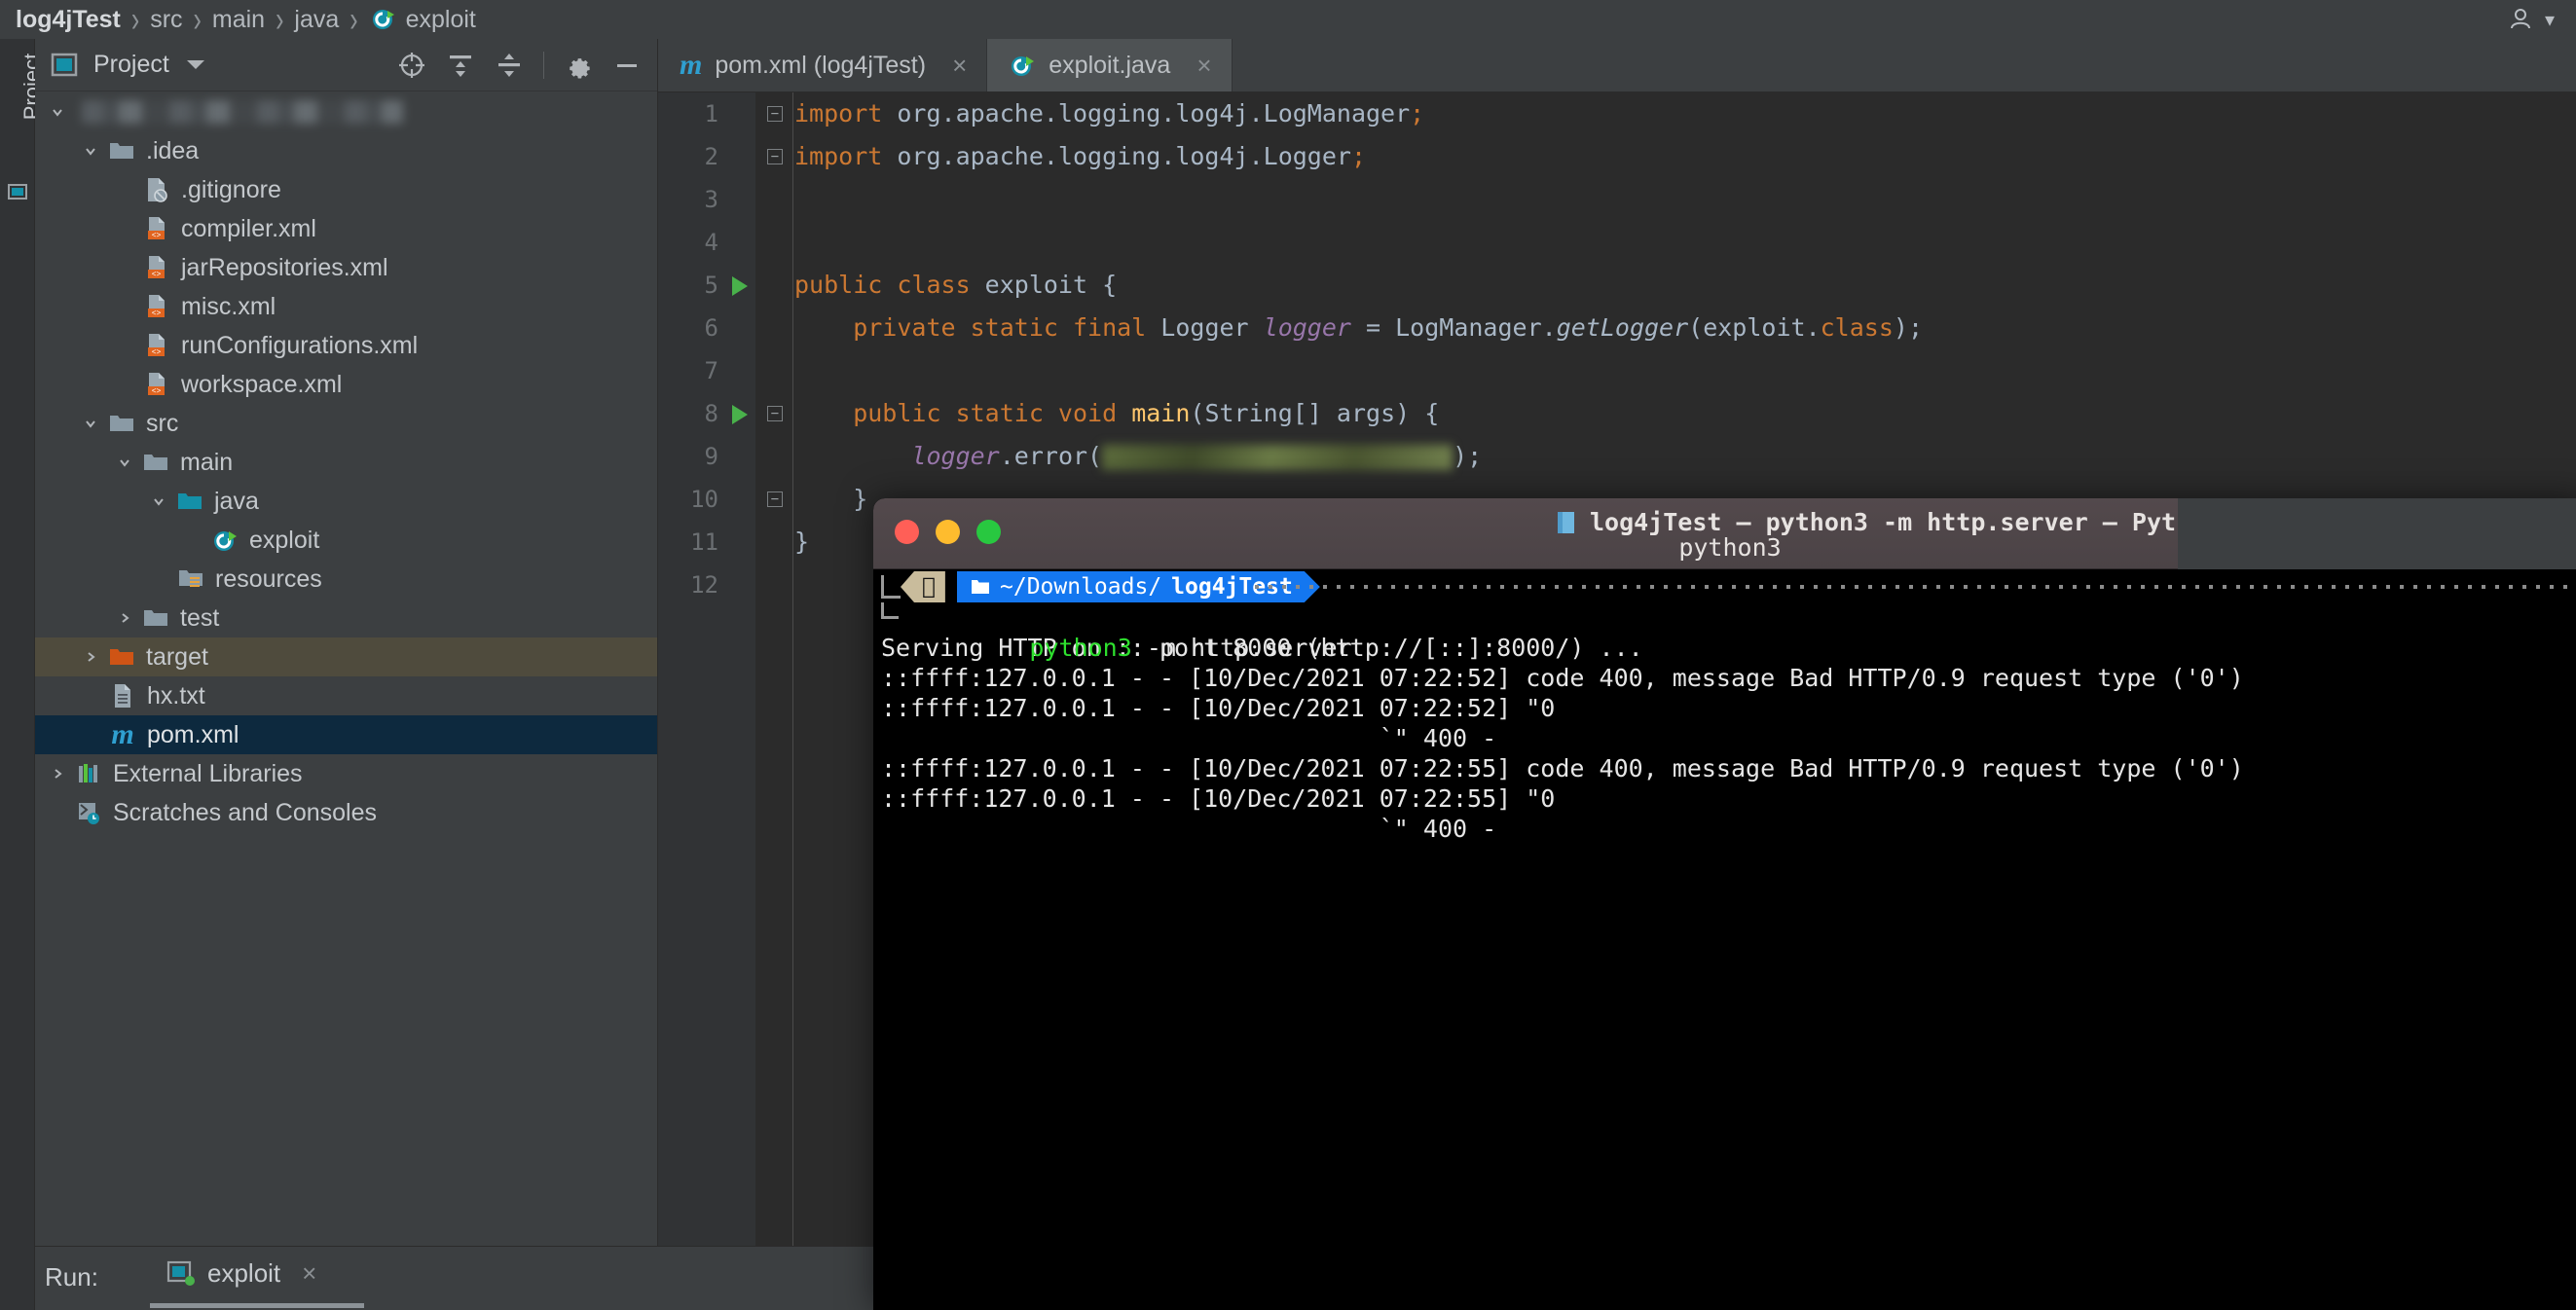  What do you see at coordinates (121, 657) in the screenshot?
I see `excluded-folder-icon` at bounding box center [121, 657].